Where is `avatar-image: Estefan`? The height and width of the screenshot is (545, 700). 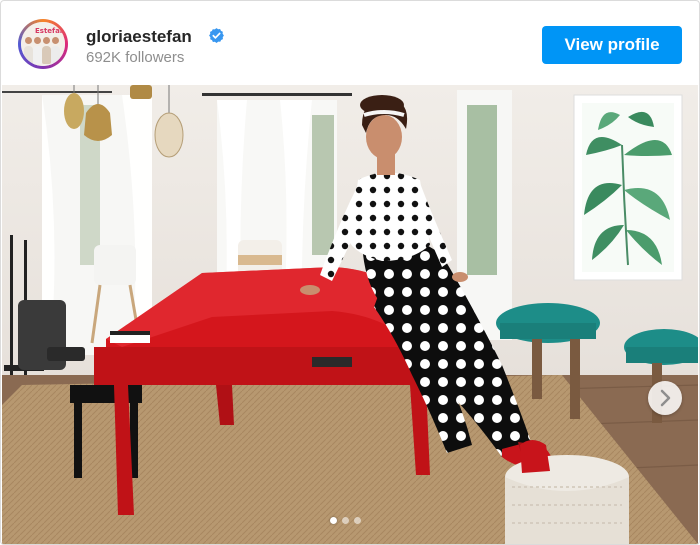 avatar-image: Estefan is located at coordinates (43, 44).